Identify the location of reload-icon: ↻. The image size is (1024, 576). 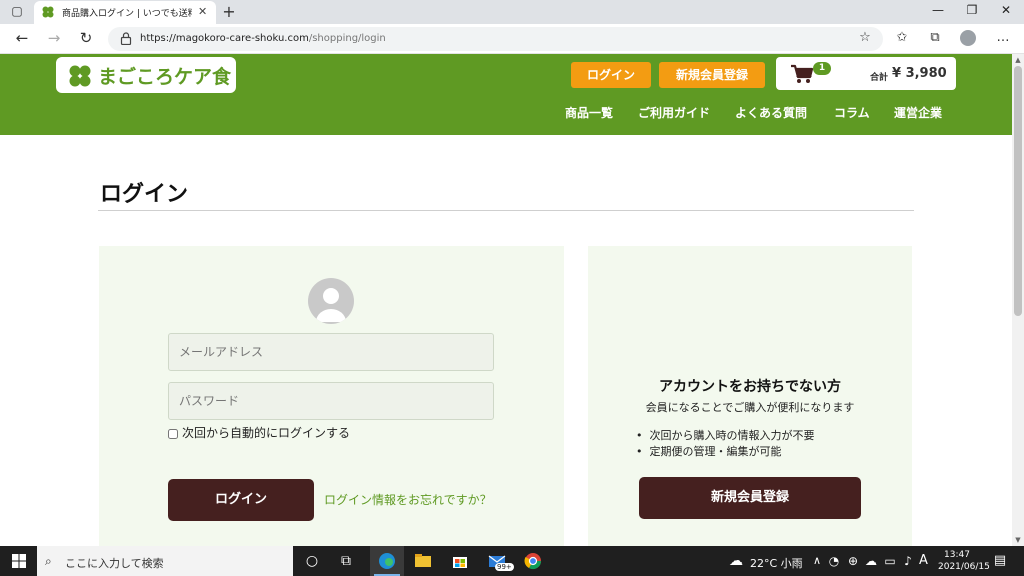
(86, 38).